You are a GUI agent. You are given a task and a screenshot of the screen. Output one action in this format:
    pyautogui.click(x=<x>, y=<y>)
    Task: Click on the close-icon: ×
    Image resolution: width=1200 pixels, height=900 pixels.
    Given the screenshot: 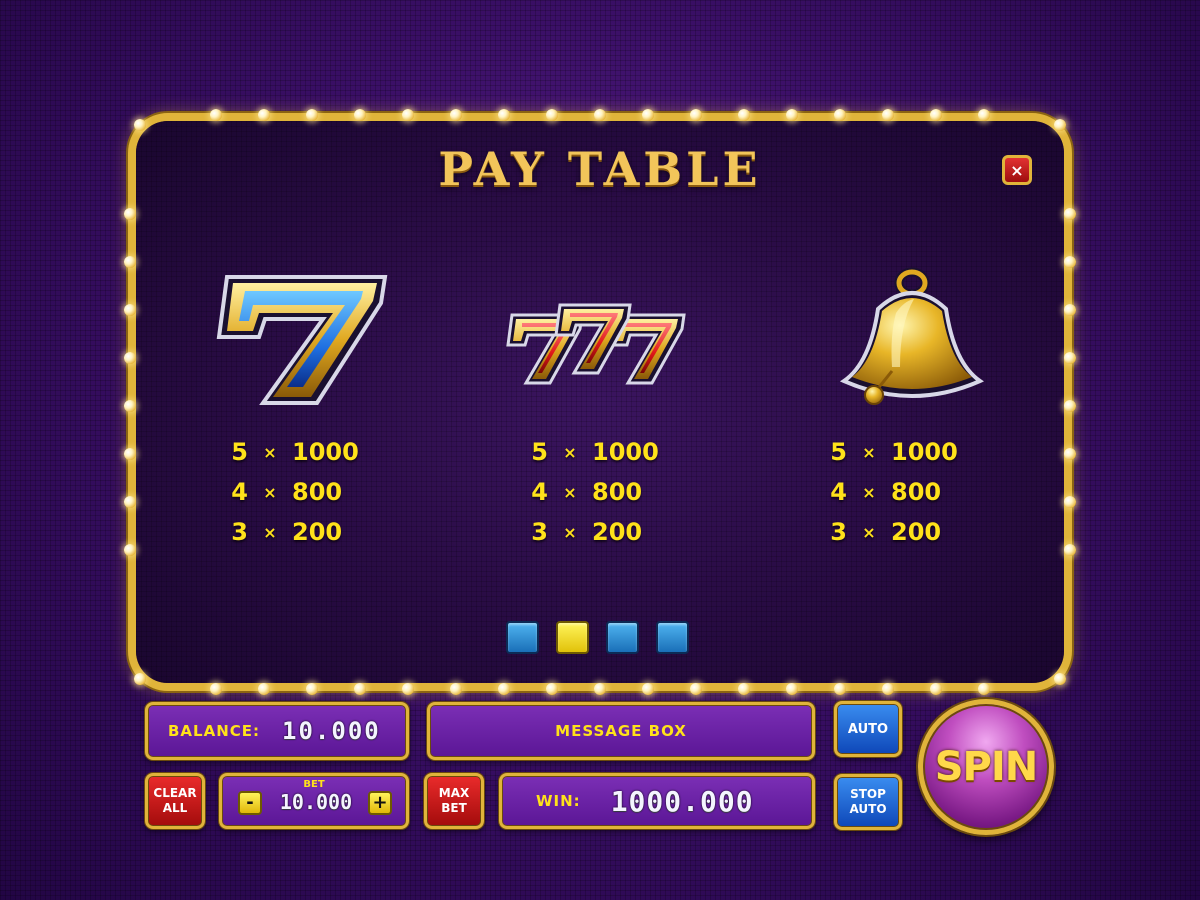 What is the action you would take?
    pyautogui.click(x=1017, y=170)
    